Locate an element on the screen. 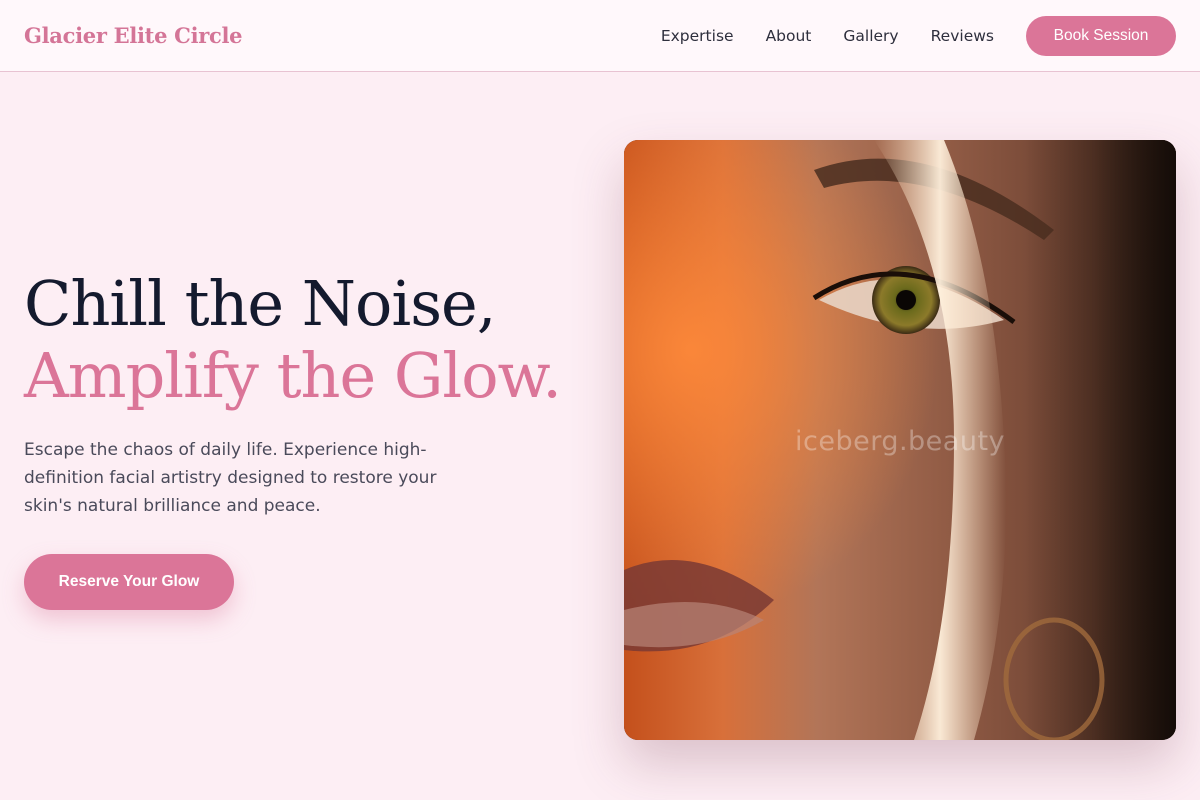  reserve-glow-button: Reserve Your Glow is located at coordinates (129, 582).